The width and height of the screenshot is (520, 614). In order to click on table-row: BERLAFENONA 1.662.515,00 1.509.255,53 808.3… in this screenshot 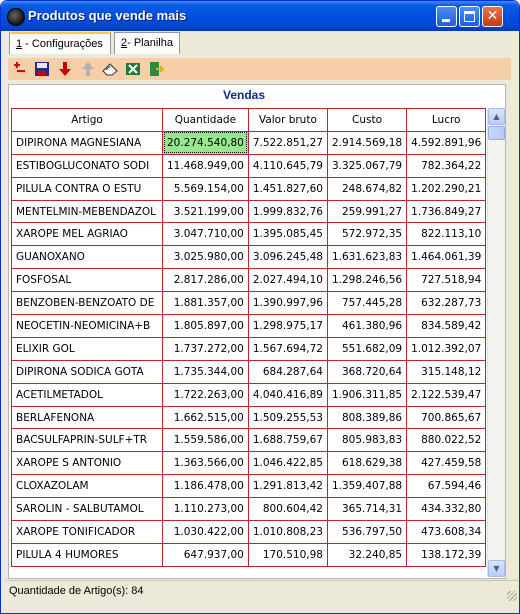, I will do `click(249, 417)`.